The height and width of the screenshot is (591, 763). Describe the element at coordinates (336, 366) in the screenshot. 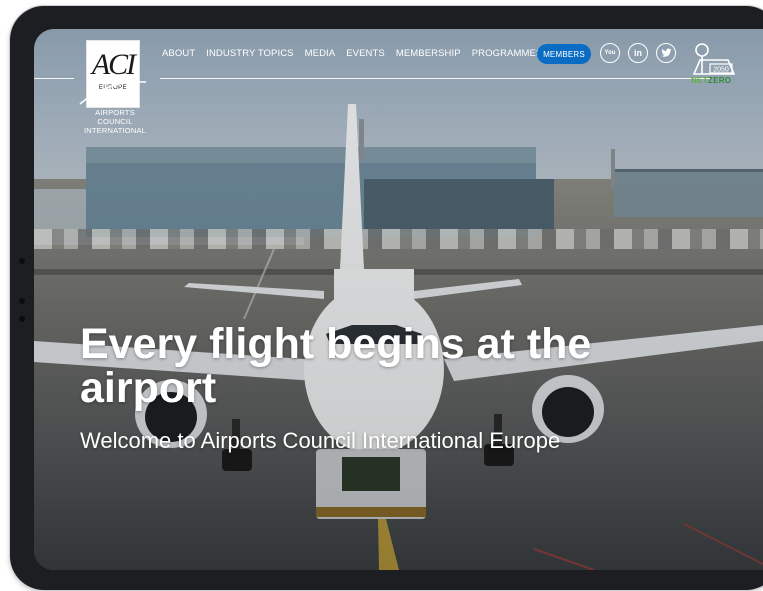

I see `hero-title: Every flight begins at the airport` at that location.